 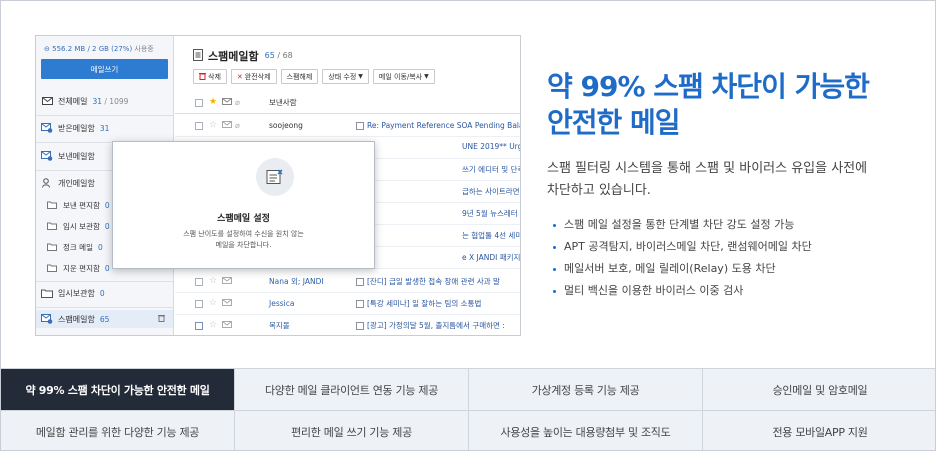 I want to click on folder-sent: 보낸메일함, so click(x=68, y=156).